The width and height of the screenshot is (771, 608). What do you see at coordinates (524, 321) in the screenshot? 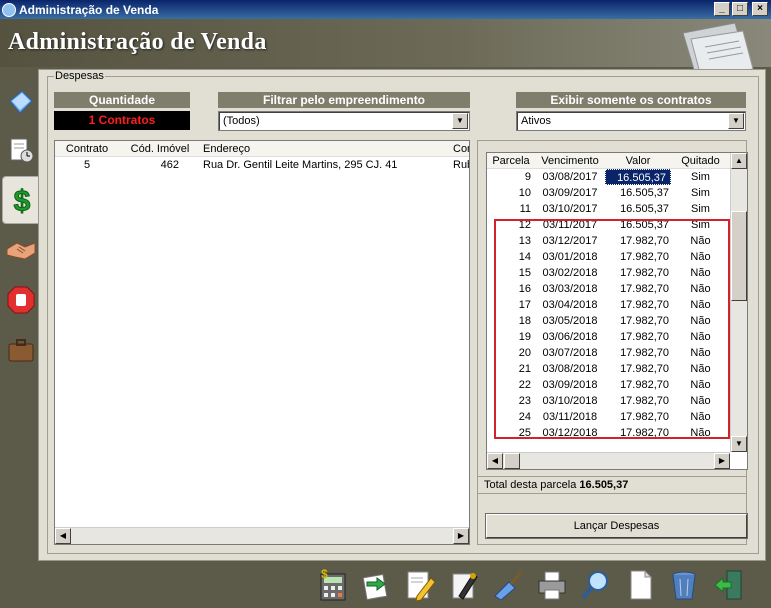
I see `cell-parcela: 18` at bounding box center [524, 321].